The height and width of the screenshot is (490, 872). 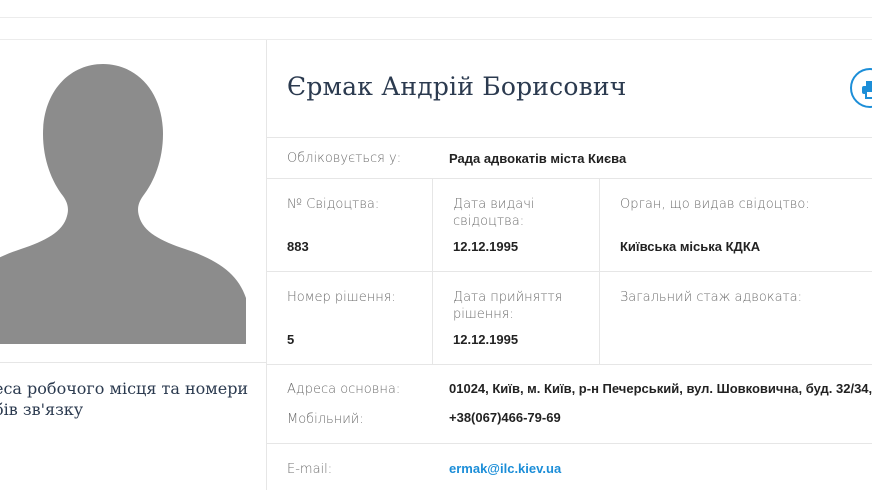 I want to click on decision-label: Номер рішення:, so click(x=341, y=297).